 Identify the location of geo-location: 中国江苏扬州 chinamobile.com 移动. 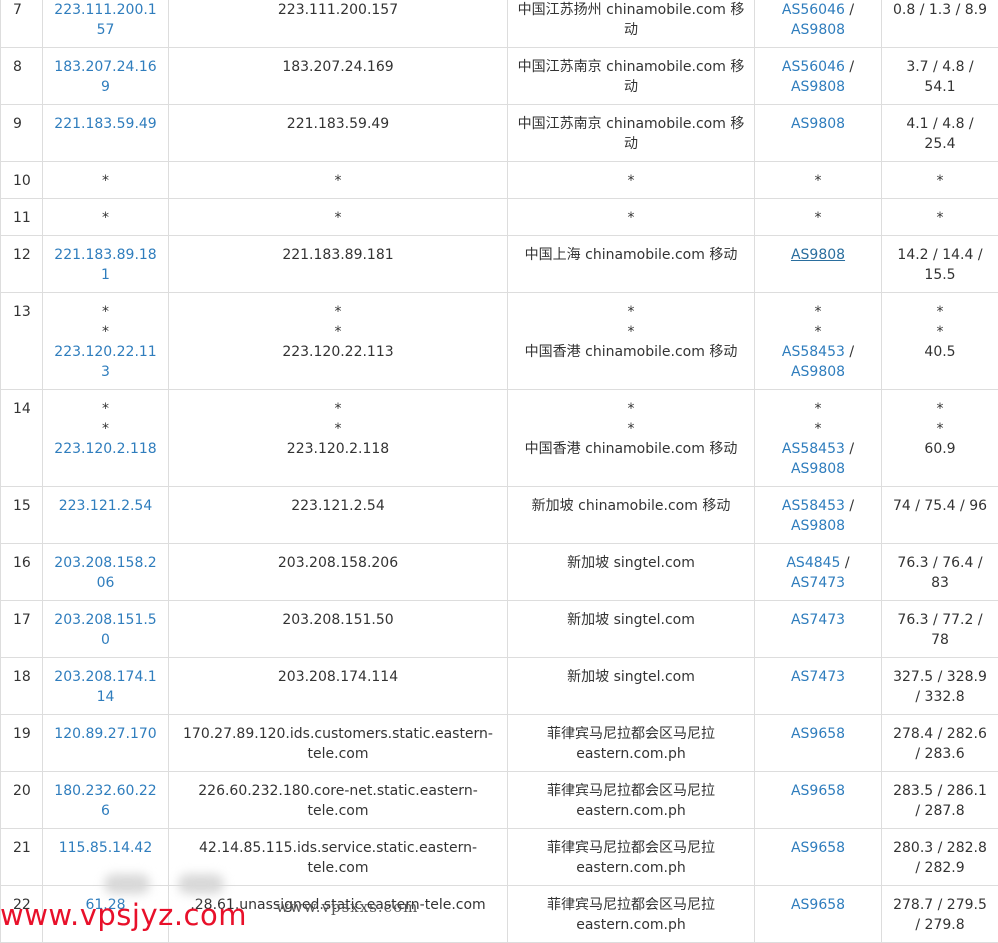
(631, 20).